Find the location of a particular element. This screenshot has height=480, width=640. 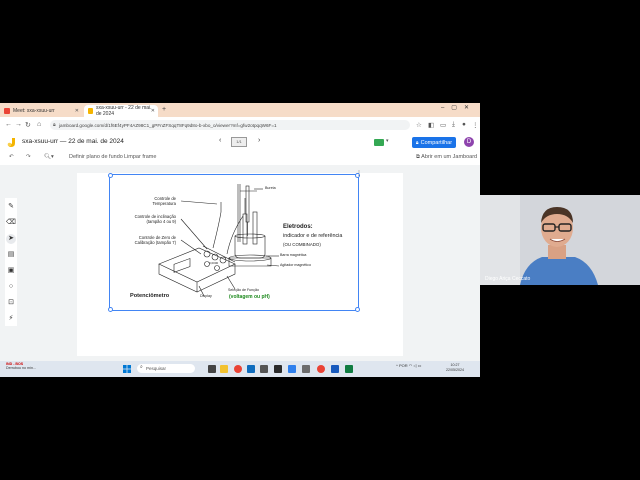

word-icon is located at coordinates (335, 369).